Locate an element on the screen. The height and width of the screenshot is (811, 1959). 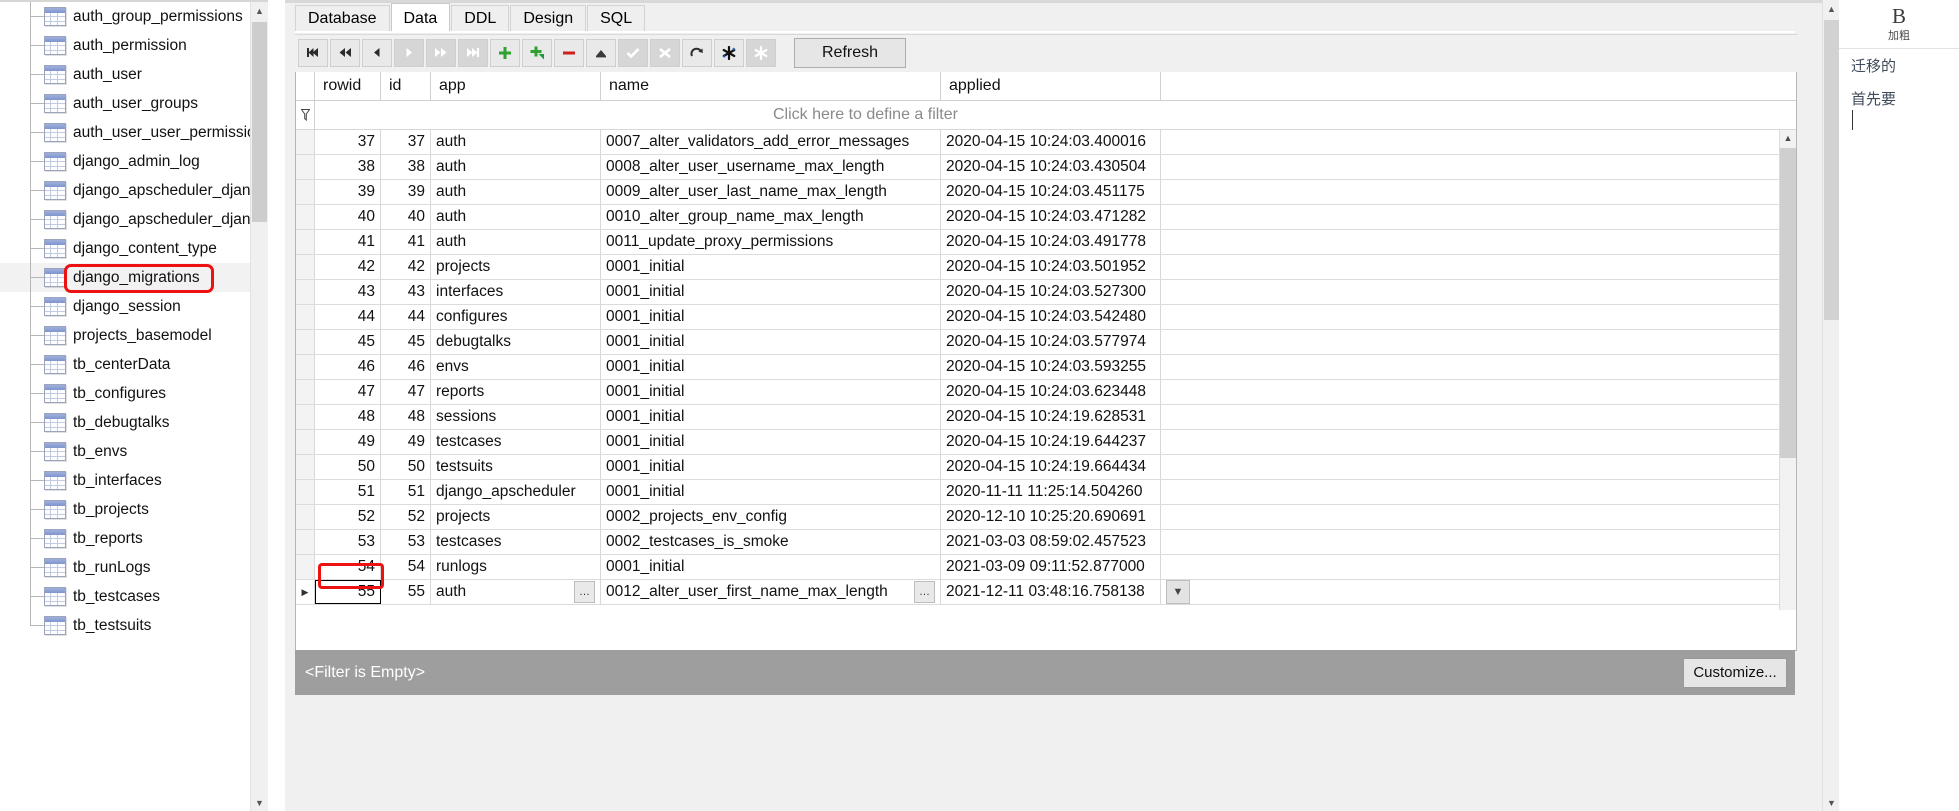
cell-applied: 2020-11-11 11:25:14.504260 is located at coordinates (1051, 492).